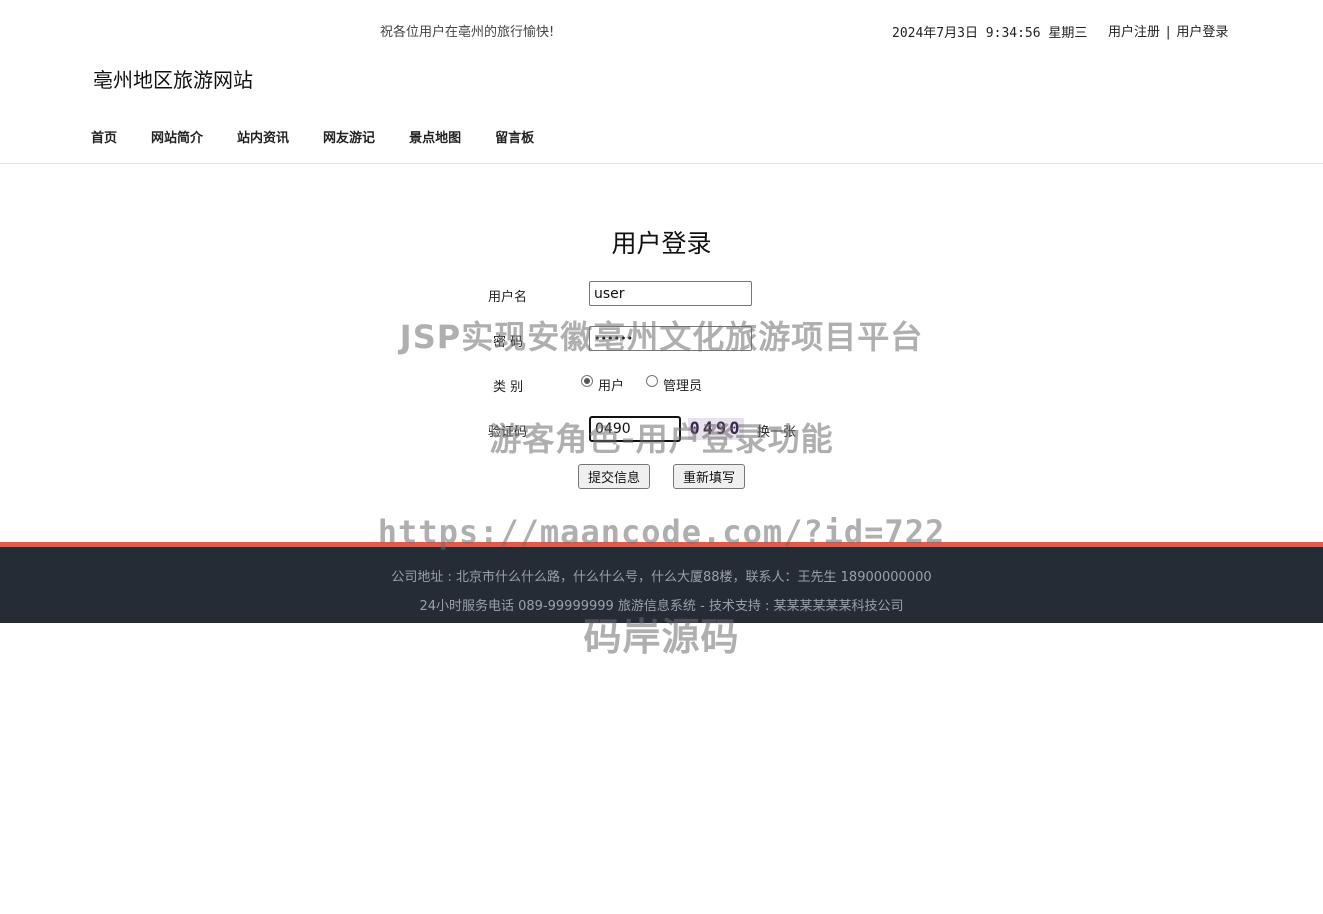 This screenshot has width=1323, height=914. I want to click on submit-button: 提交信息, so click(614, 476).